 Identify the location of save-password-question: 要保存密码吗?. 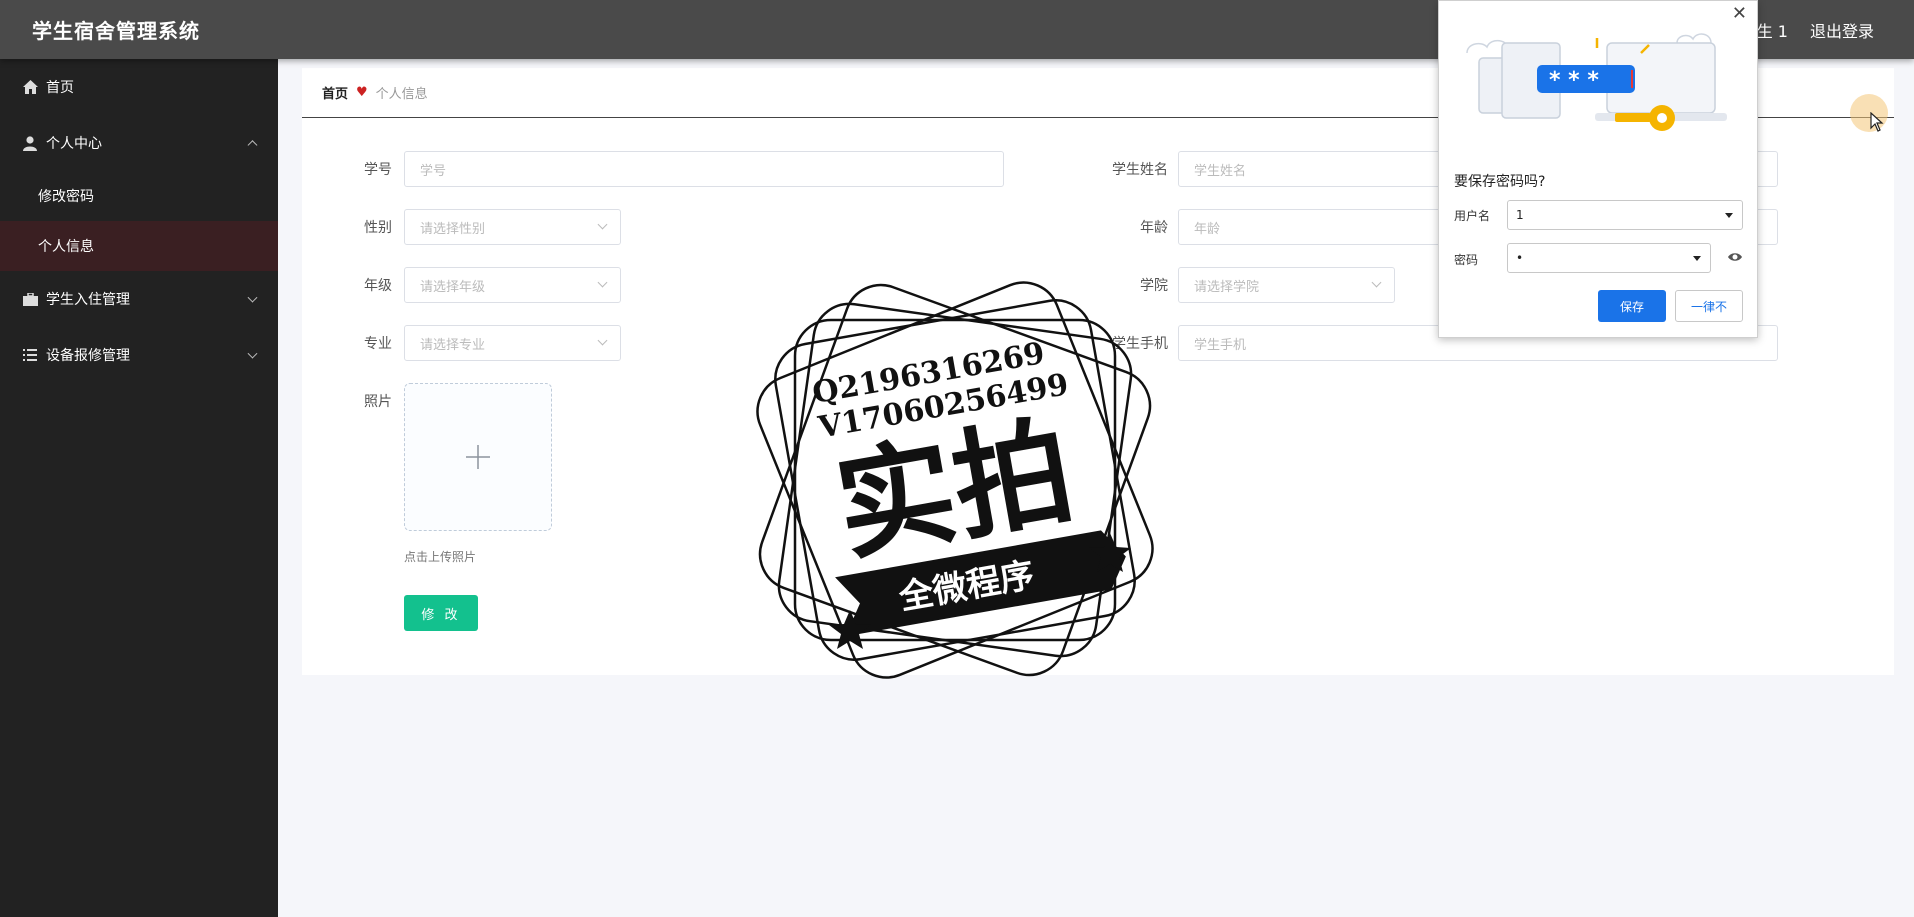
(1500, 182).